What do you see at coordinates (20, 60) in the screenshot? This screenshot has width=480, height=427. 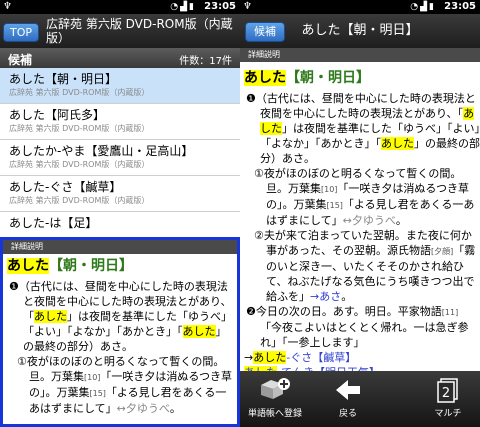 I see `candidate-header-label: 候補` at bounding box center [20, 60].